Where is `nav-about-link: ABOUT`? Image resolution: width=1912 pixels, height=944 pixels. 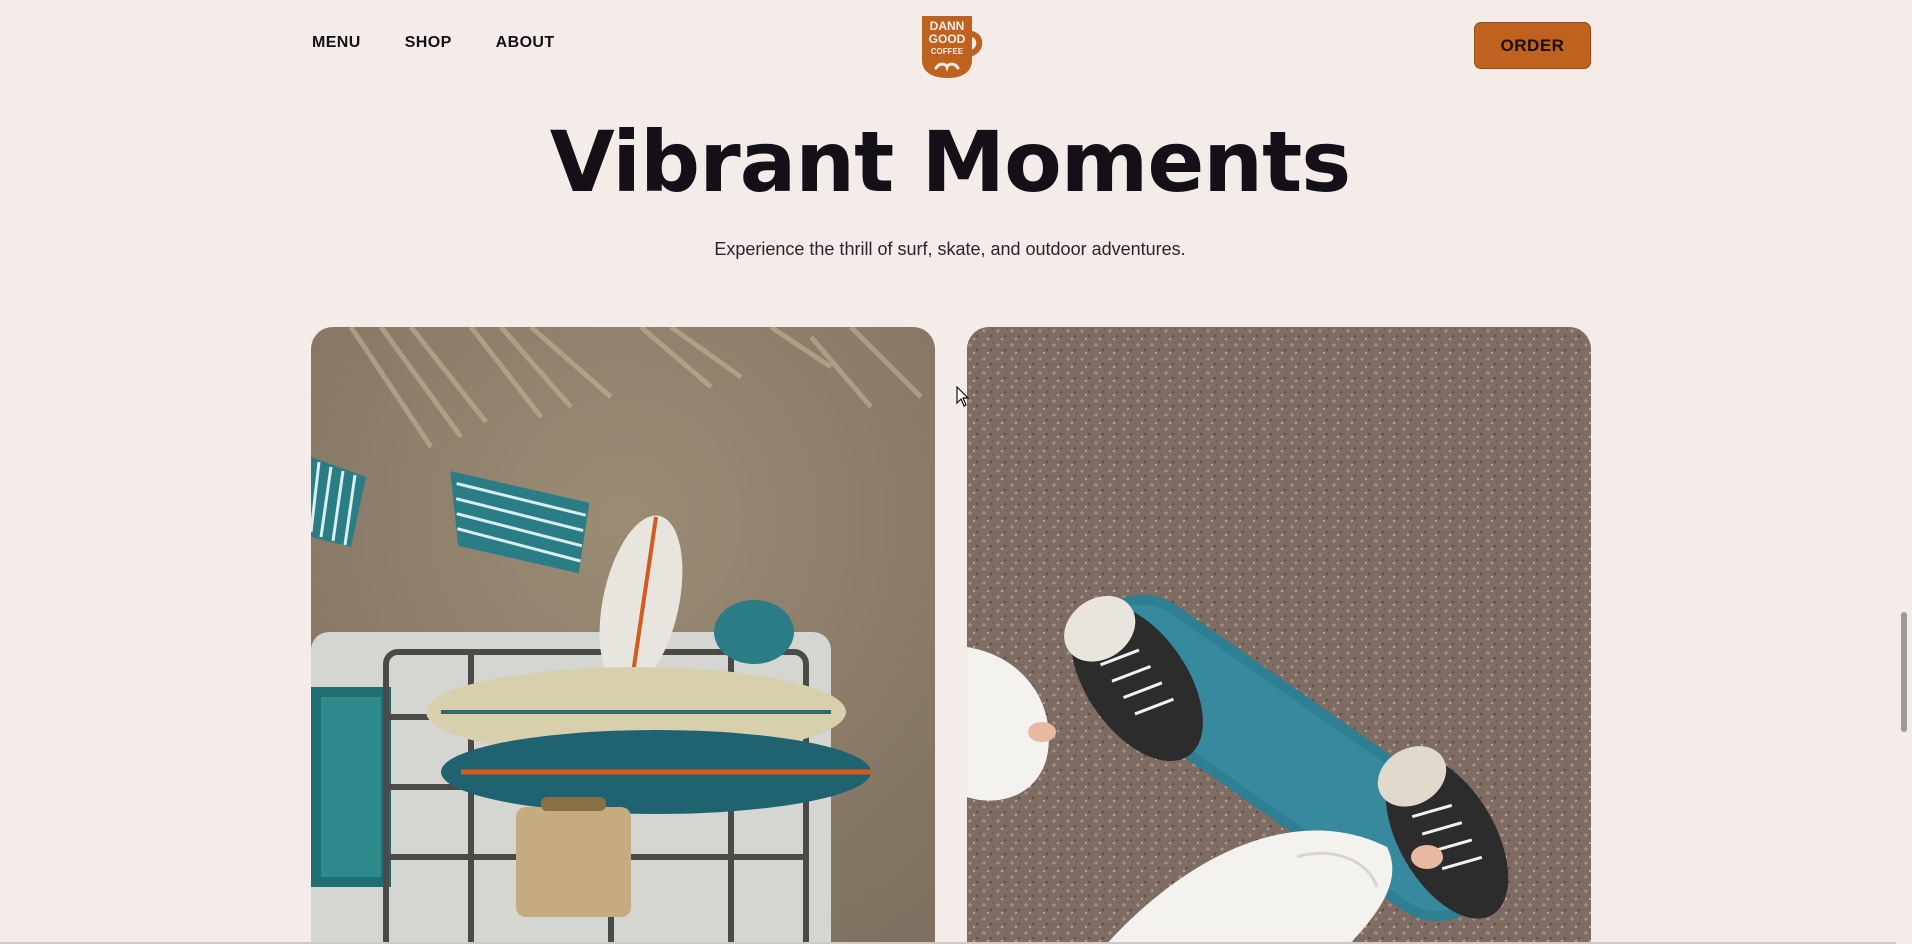
nav-about-link: ABOUT is located at coordinates (525, 43).